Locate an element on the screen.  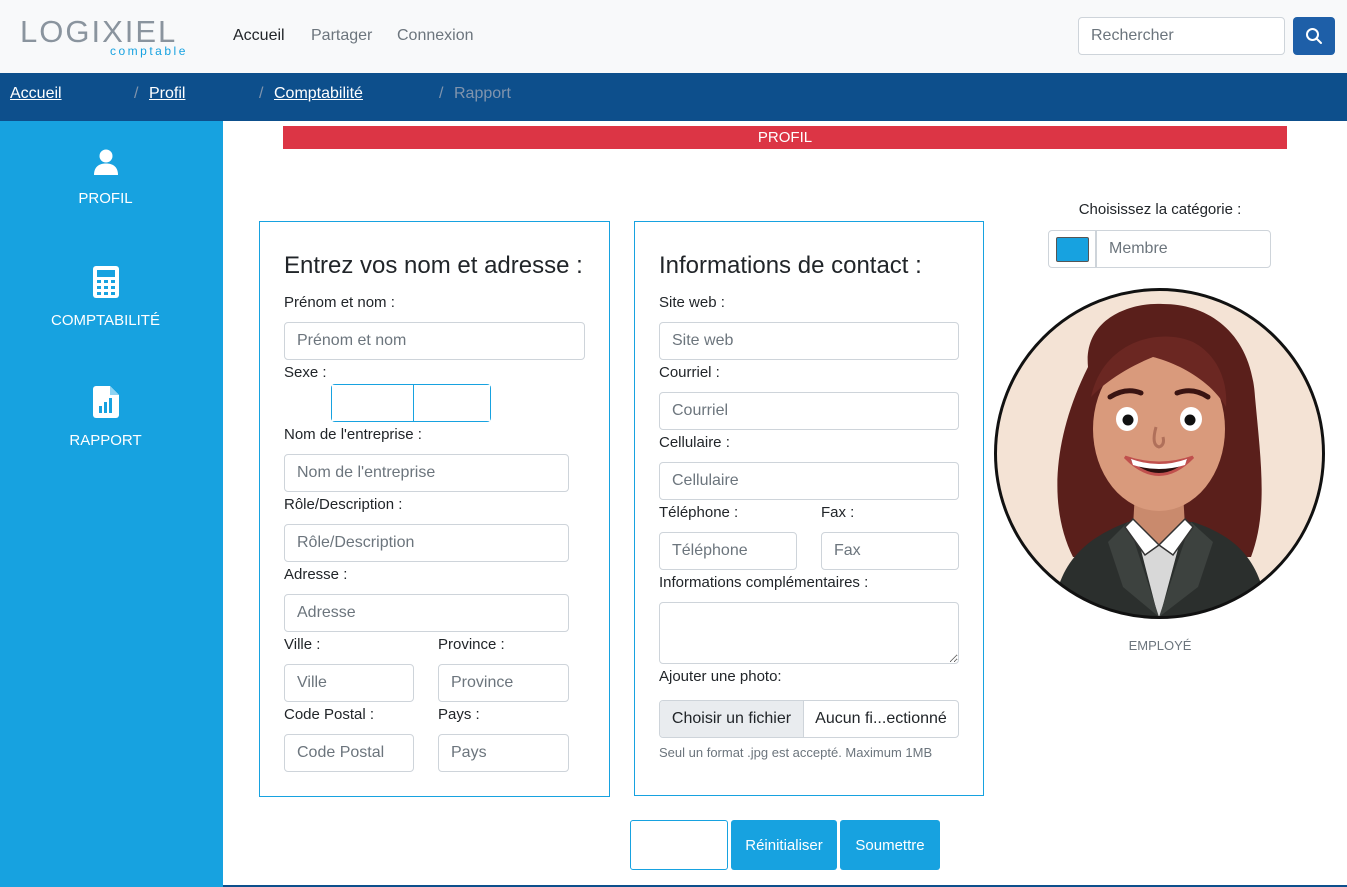
search-input is located at coordinates (1181, 36).